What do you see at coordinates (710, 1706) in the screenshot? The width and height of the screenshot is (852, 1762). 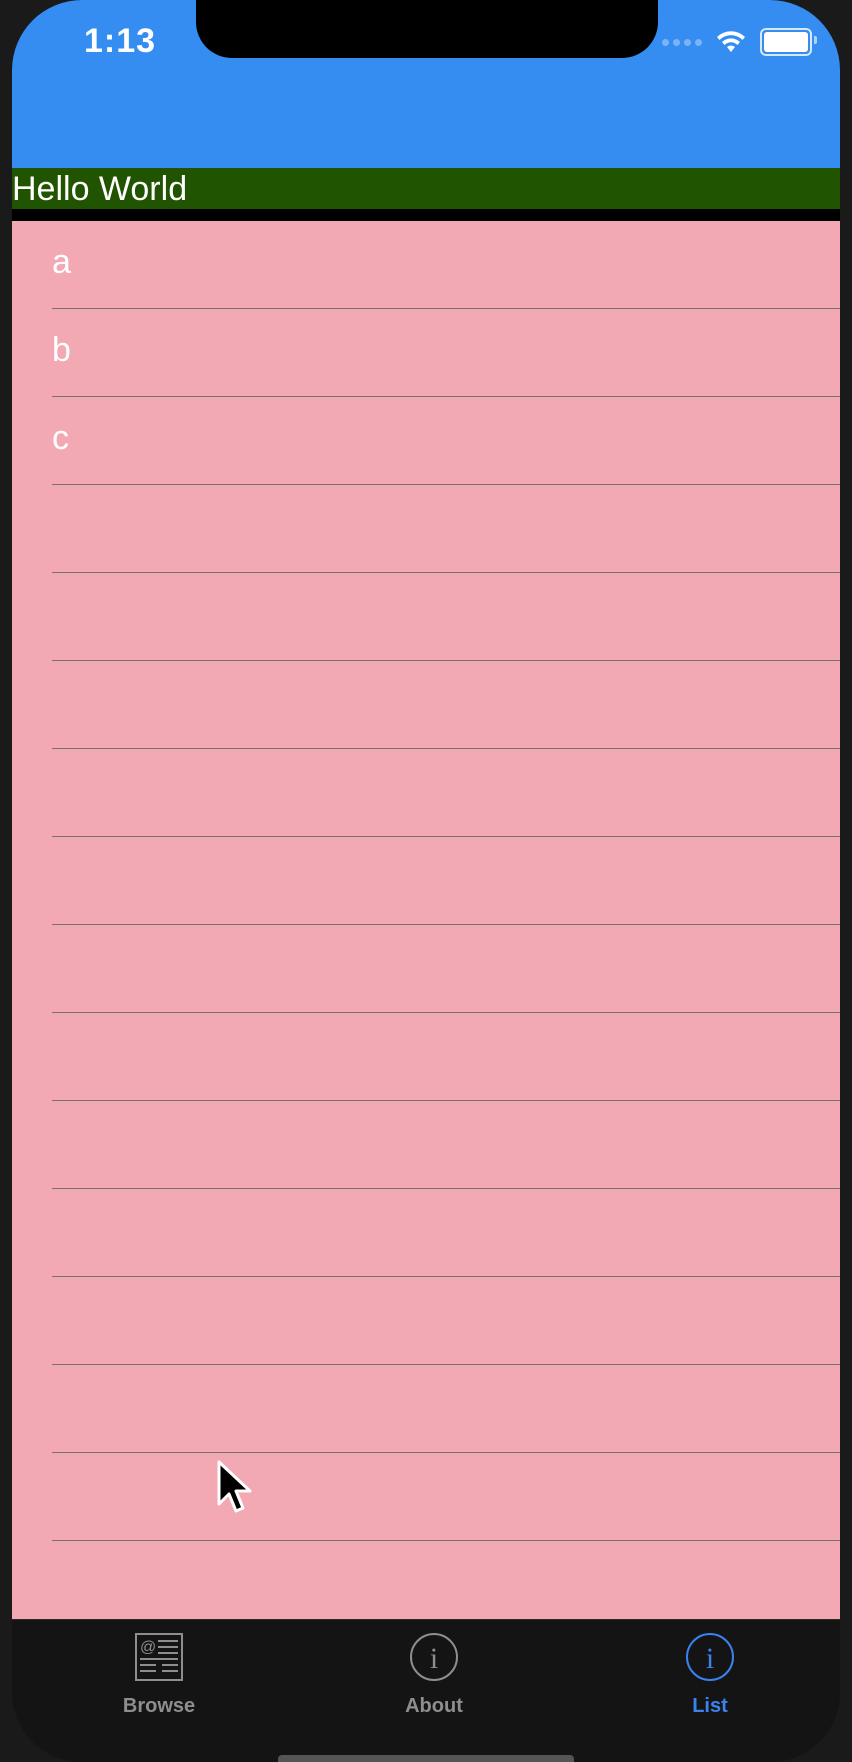 I see `tab-list-label: List` at bounding box center [710, 1706].